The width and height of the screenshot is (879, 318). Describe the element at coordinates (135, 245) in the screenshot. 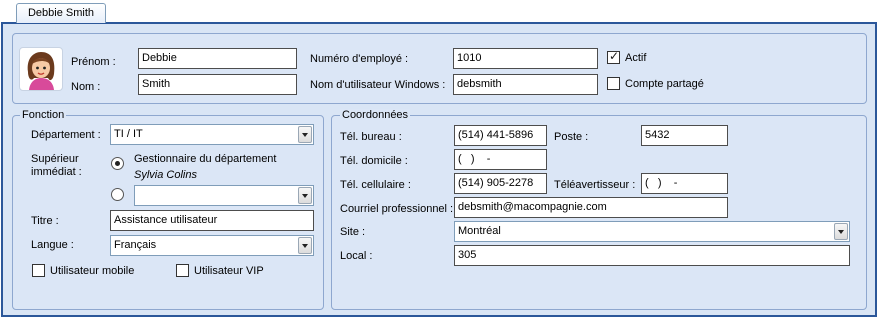

I see `language-value: Français` at that location.